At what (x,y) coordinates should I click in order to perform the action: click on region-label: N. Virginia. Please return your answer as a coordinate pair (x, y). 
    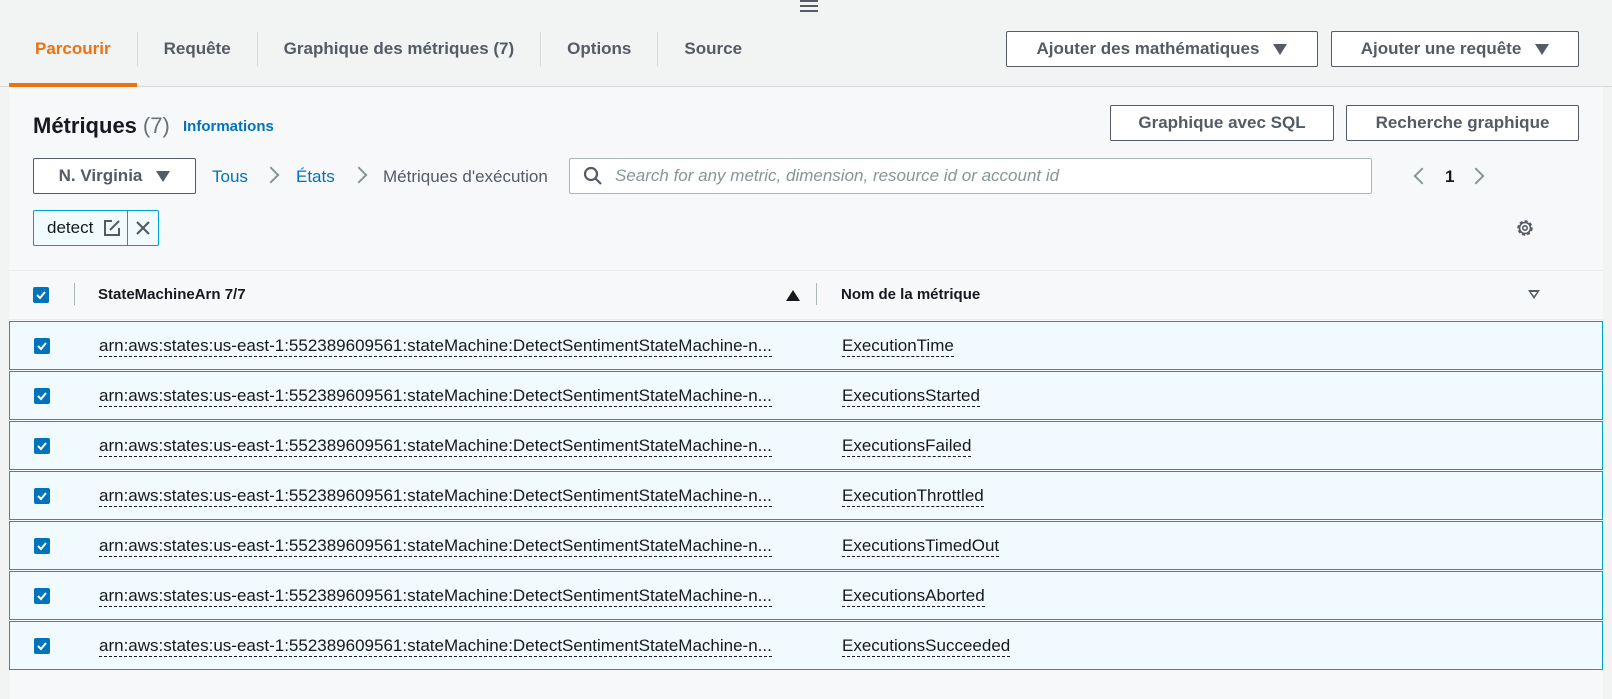
    Looking at the image, I should click on (100, 175).